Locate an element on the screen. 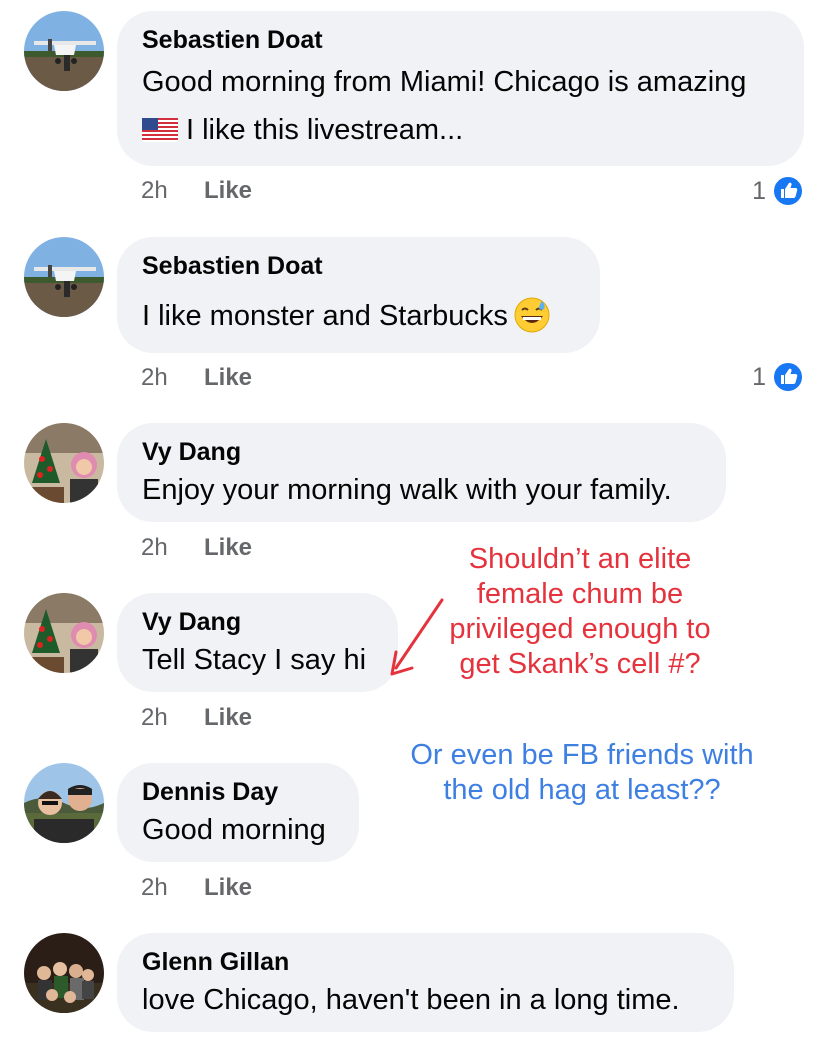 Image resolution: width=826 pixels, height=1051 pixels. comment-bubble: Vy Dang Tell Stacy I say hi is located at coordinates (257, 642).